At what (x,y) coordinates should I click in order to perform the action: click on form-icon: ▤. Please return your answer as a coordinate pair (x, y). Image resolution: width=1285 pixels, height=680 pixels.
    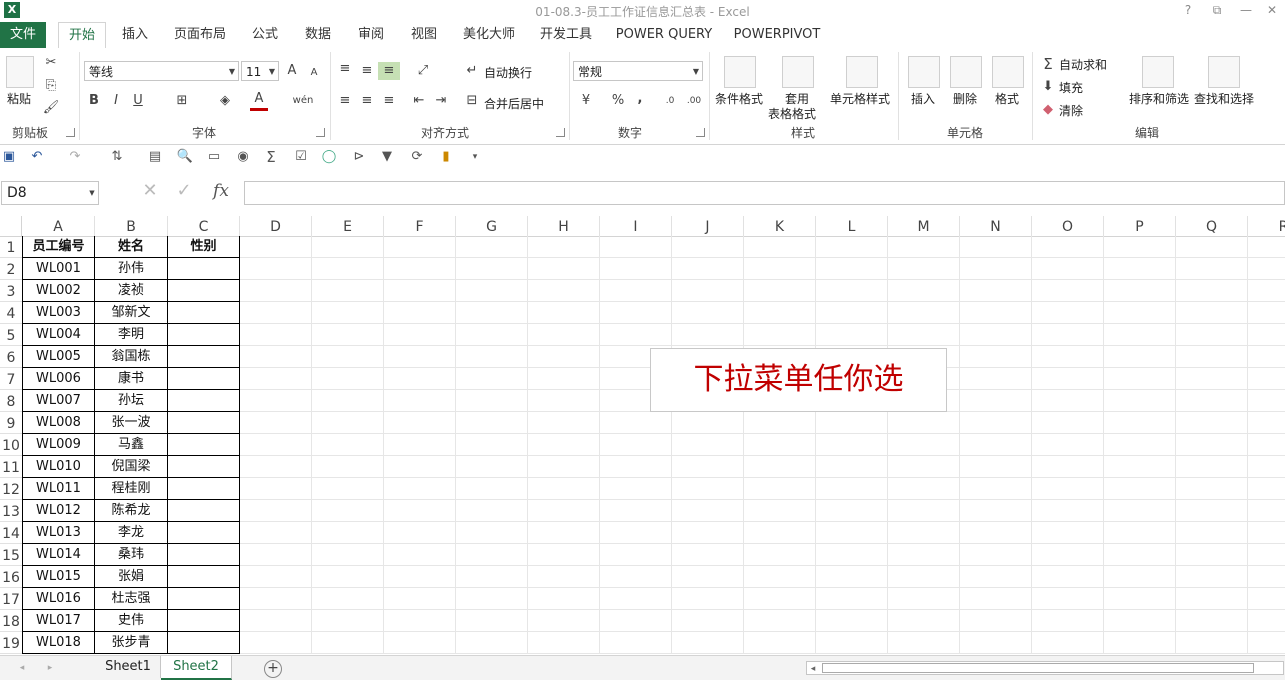
    Looking at the image, I should click on (155, 157).